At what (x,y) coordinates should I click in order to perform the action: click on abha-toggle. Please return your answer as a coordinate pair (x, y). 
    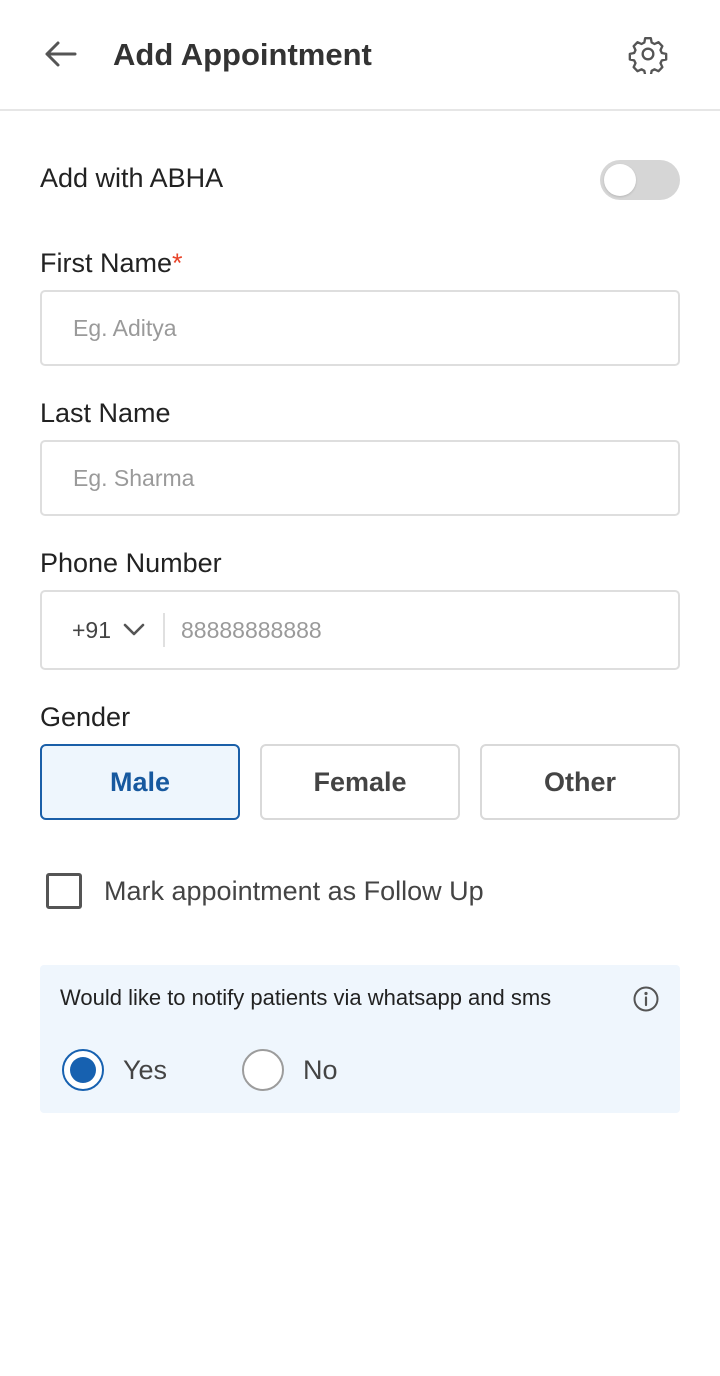
    Looking at the image, I should click on (640, 180).